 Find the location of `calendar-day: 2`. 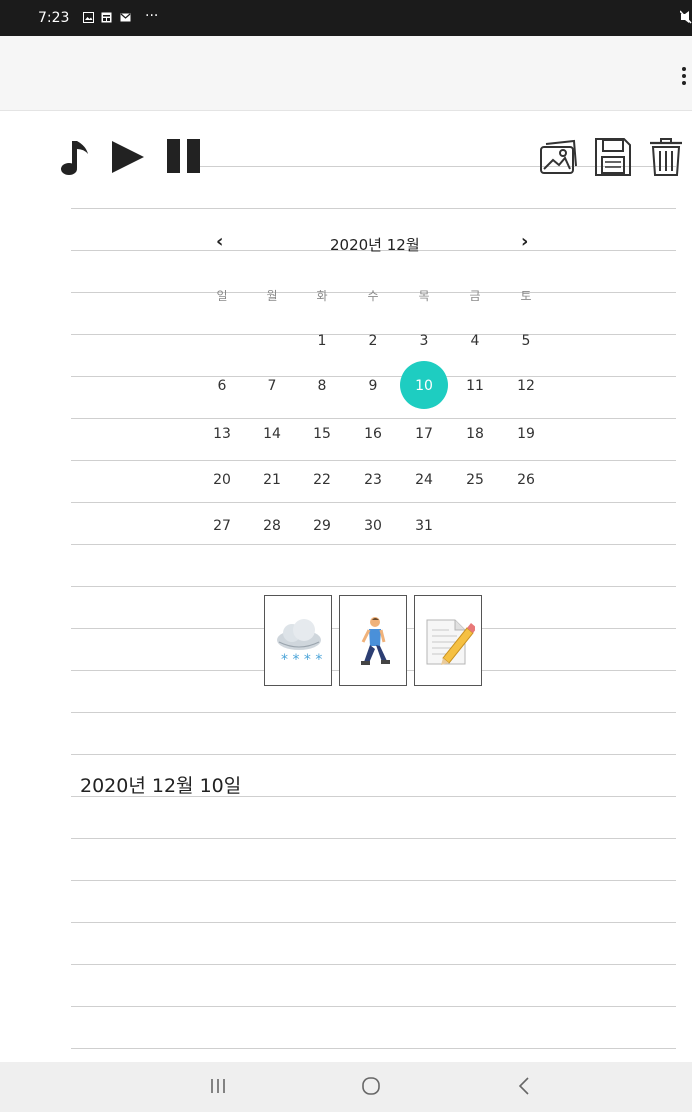

calendar-day: 2 is located at coordinates (373, 341).